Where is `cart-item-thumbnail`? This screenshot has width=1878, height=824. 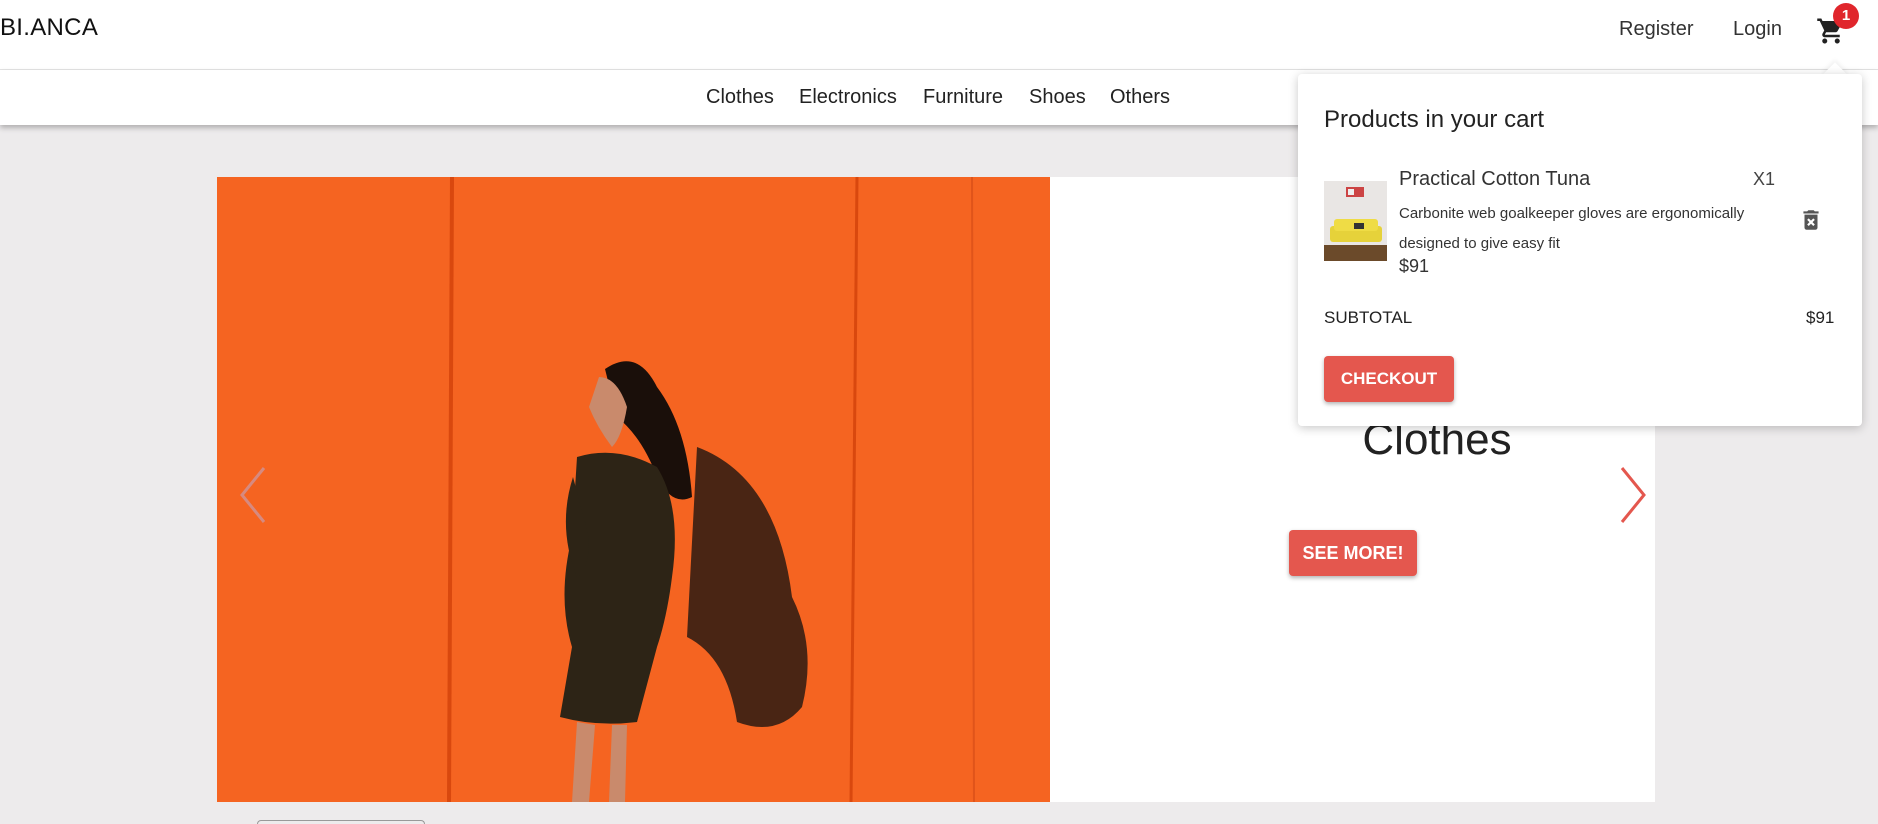 cart-item-thumbnail is located at coordinates (1355, 221).